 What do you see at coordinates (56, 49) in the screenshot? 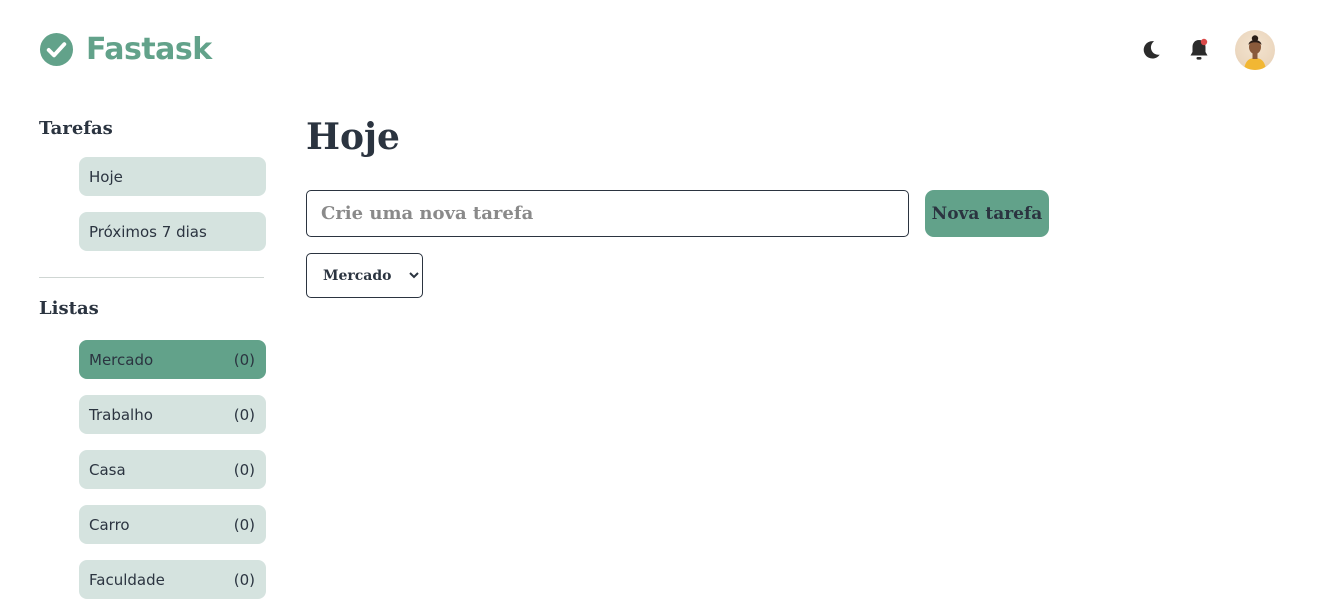
I see `check-circle-icon` at bounding box center [56, 49].